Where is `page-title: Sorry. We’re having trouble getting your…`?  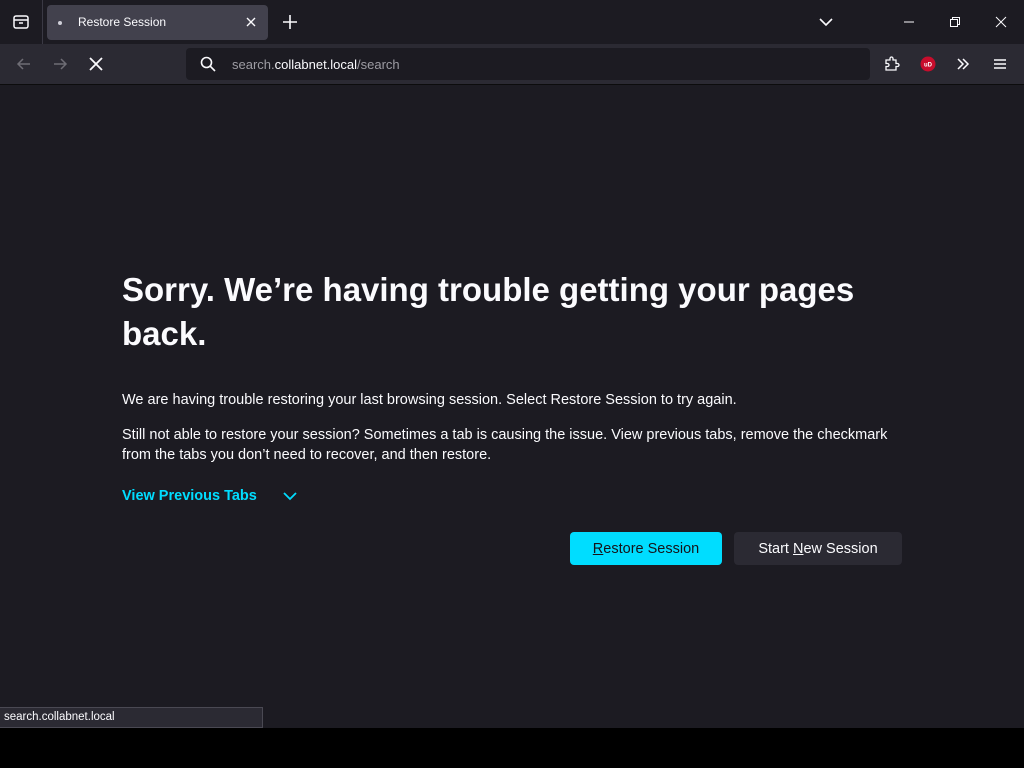
page-title: Sorry. We’re having trouble getting your… is located at coordinates (488, 311).